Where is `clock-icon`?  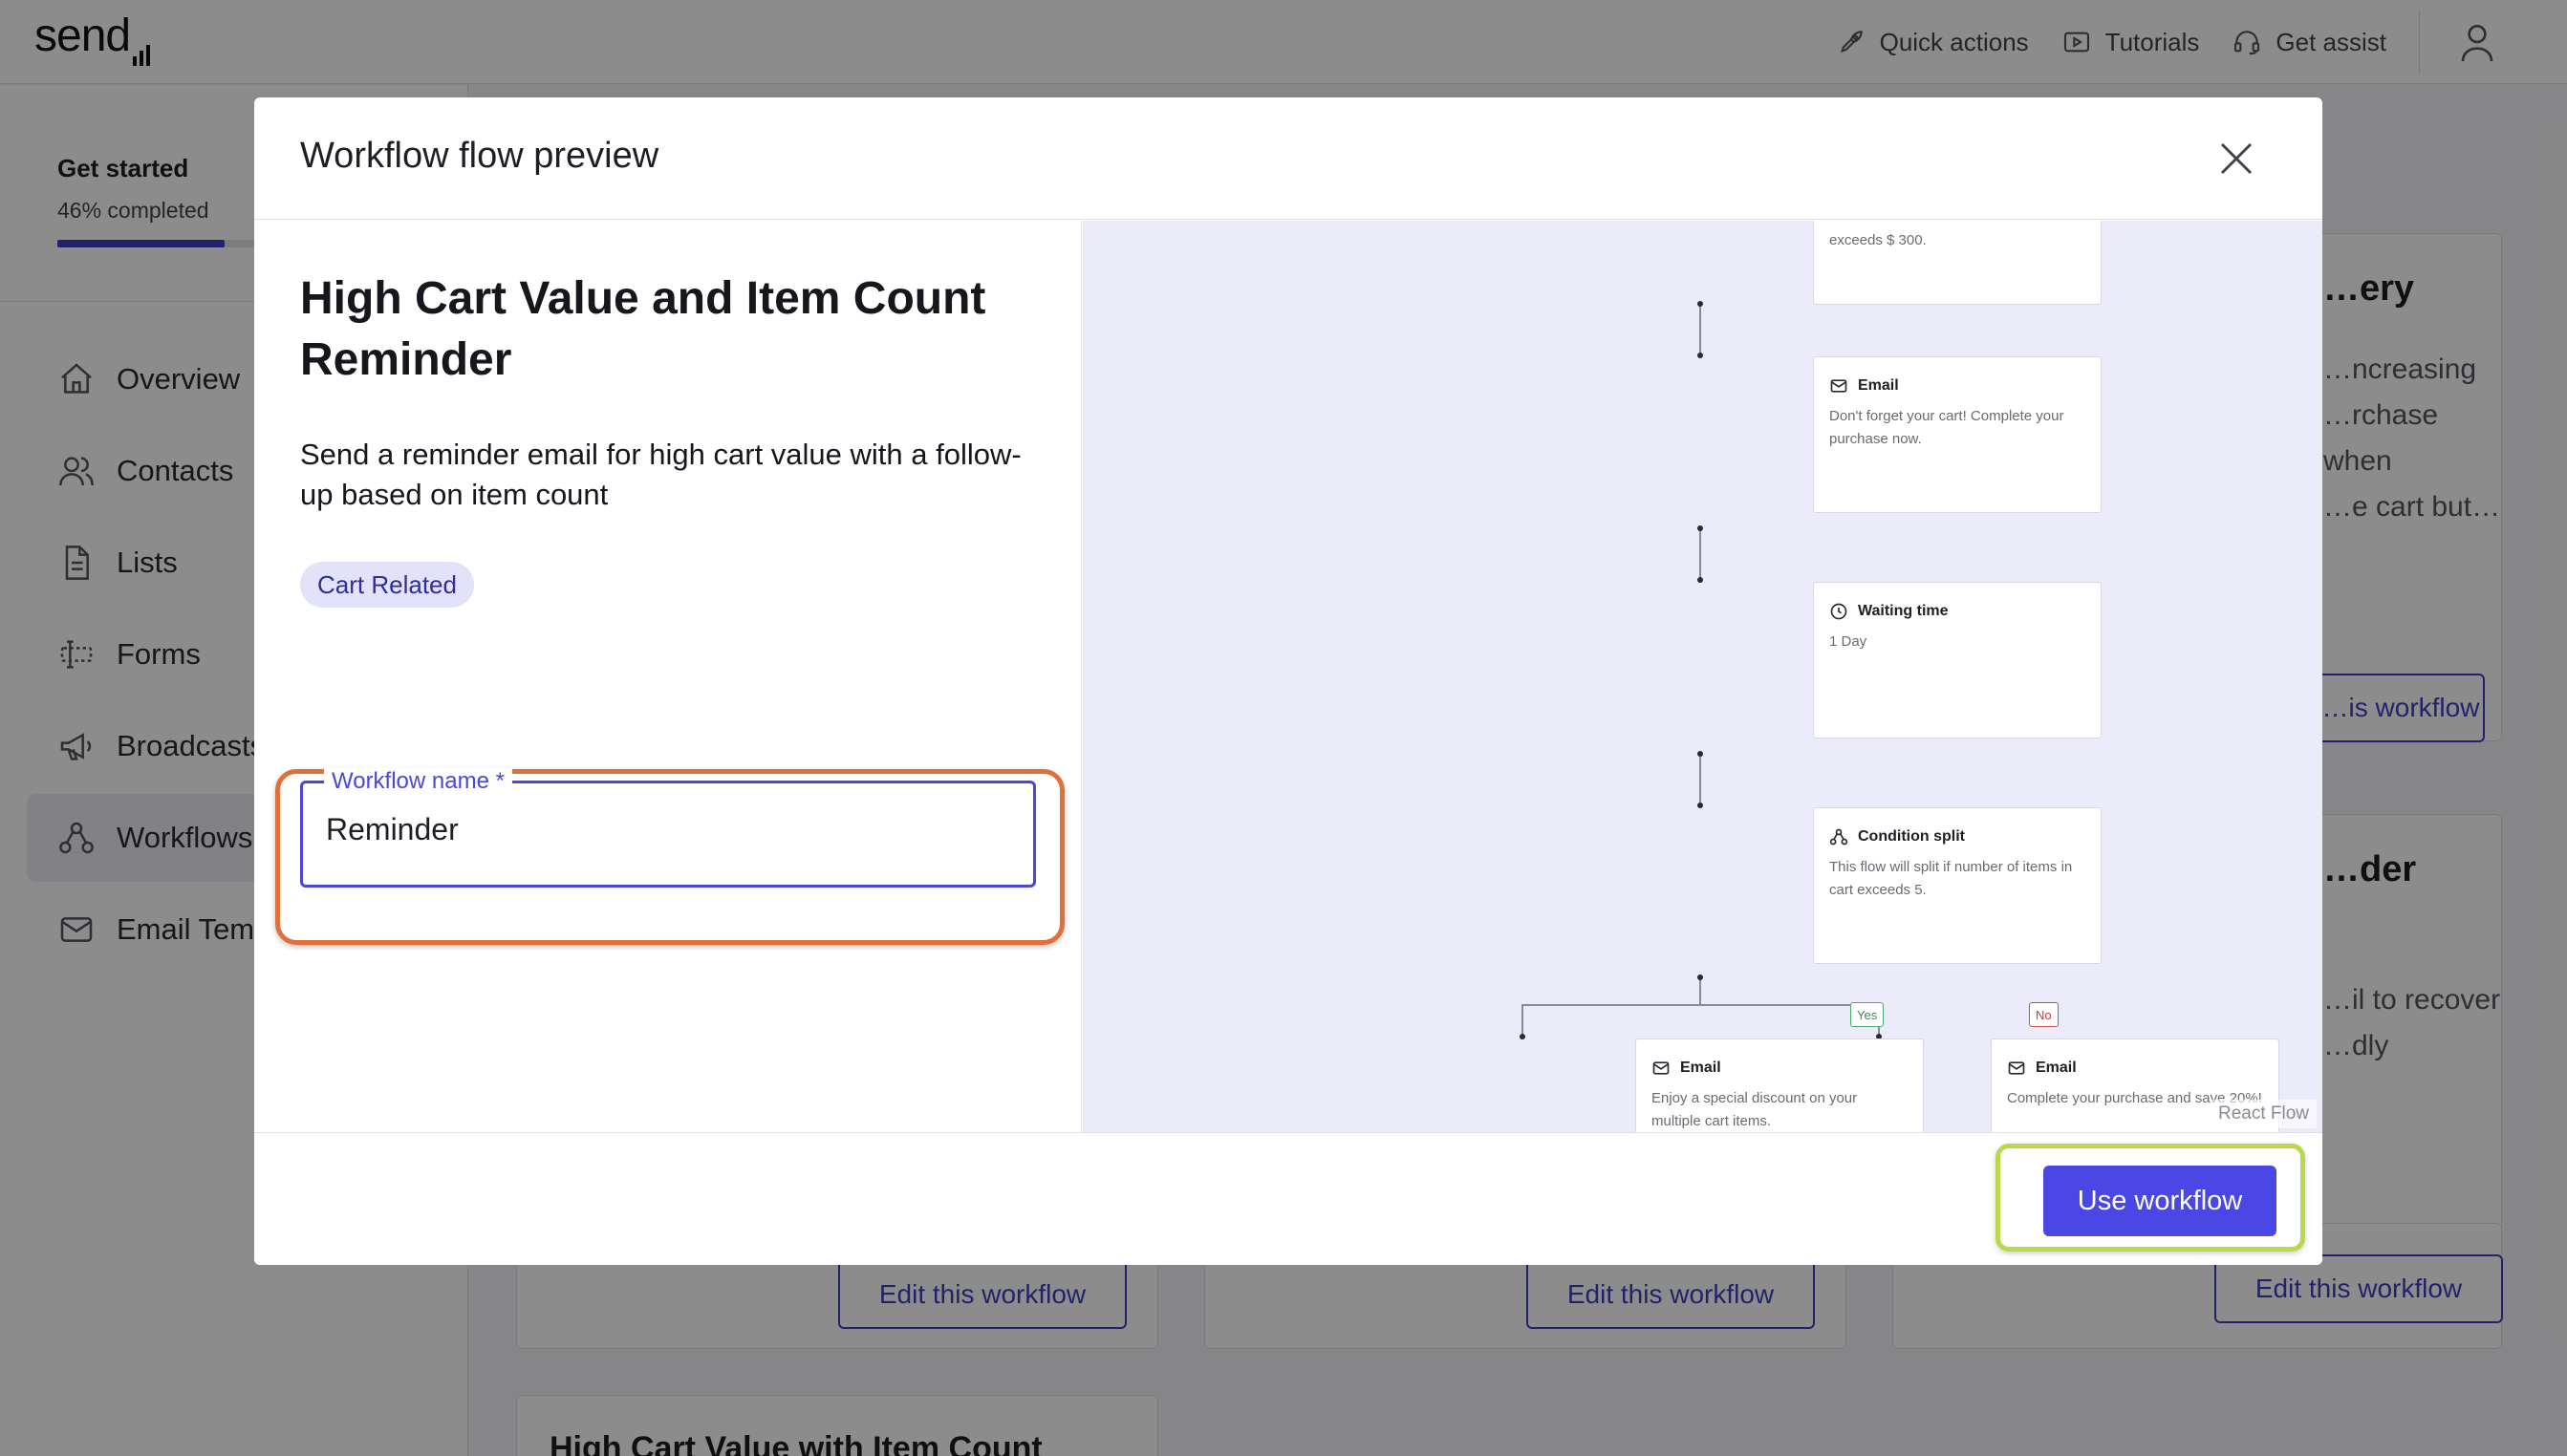 clock-icon is located at coordinates (1838, 612).